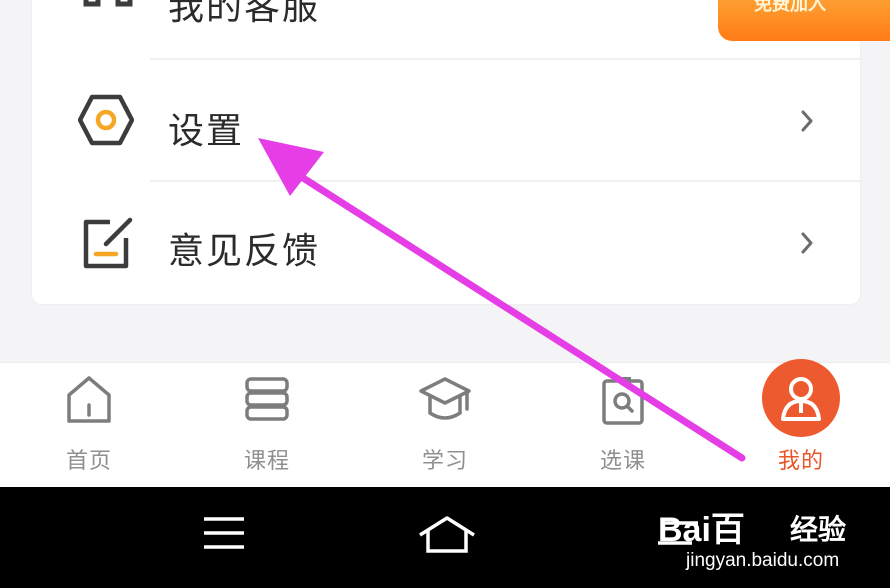 The width and height of the screenshot is (890, 588). What do you see at coordinates (224, 535) in the screenshot?
I see `menu-icon` at bounding box center [224, 535].